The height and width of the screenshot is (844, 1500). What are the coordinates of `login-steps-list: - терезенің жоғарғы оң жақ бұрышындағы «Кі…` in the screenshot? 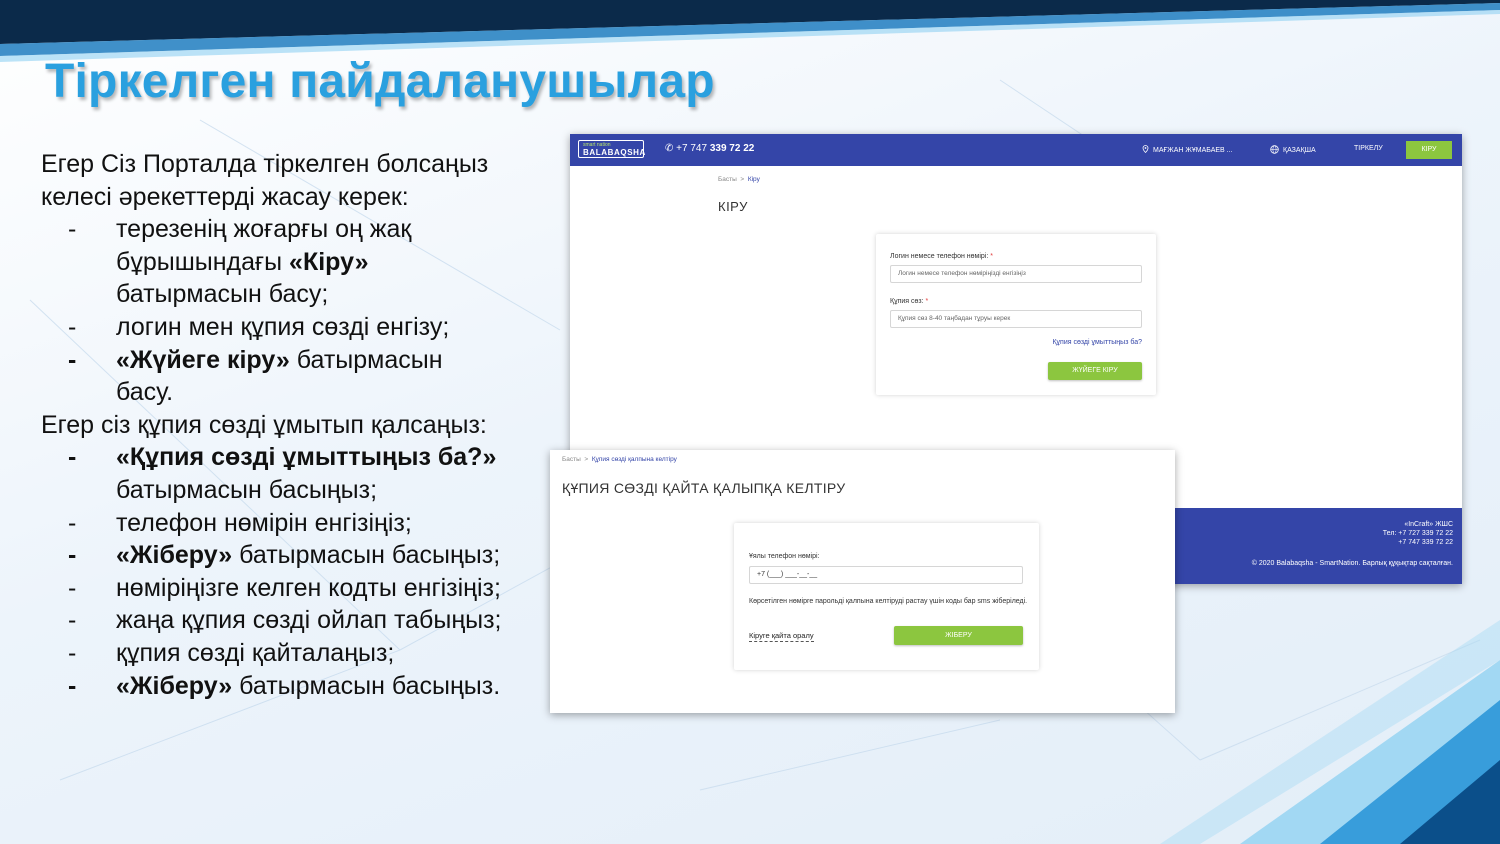 It's located at (291, 311).